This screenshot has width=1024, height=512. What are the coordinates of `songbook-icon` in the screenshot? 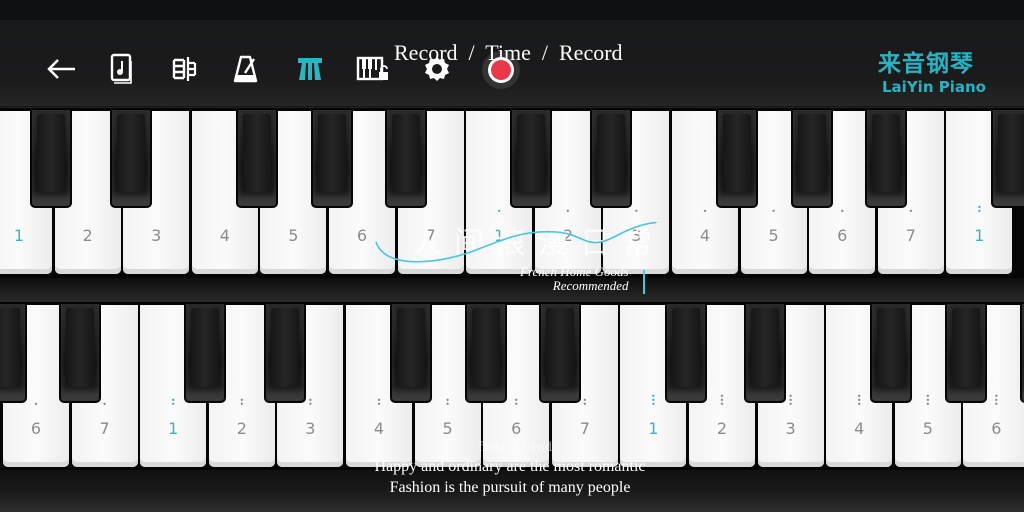 It's located at (121, 68).